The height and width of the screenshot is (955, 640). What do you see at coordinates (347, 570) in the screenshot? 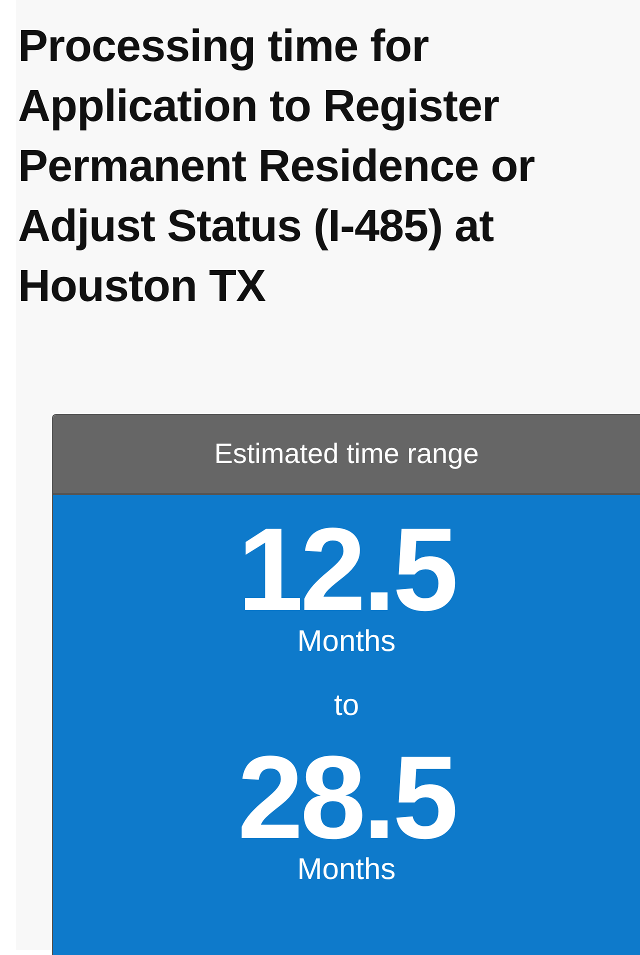
I see `low-estimate: 12.5` at bounding box center [347, 570].